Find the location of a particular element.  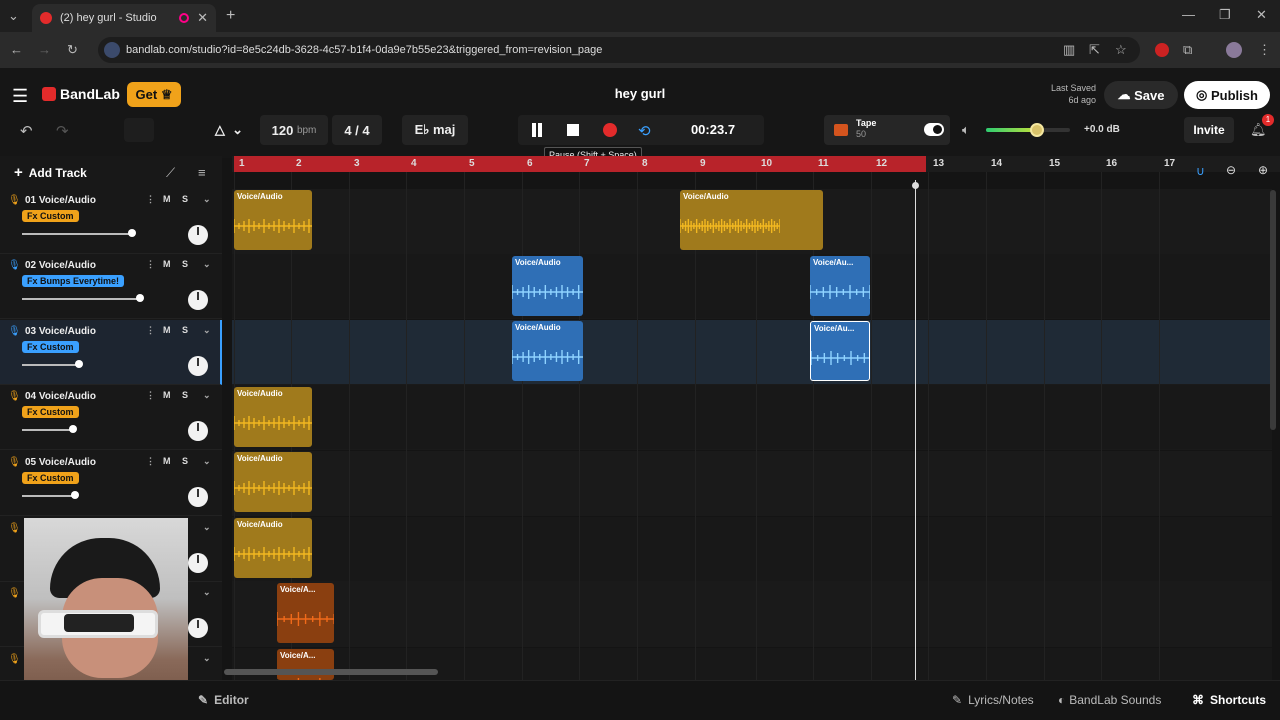

record-button is located at coordinates (610, 130).